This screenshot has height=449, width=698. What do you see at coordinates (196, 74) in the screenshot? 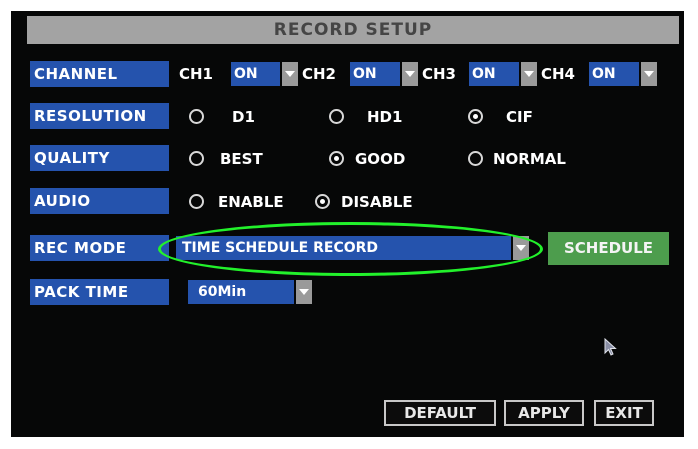
I see `ch1-label: CH1` at bounding box center [196, 74].